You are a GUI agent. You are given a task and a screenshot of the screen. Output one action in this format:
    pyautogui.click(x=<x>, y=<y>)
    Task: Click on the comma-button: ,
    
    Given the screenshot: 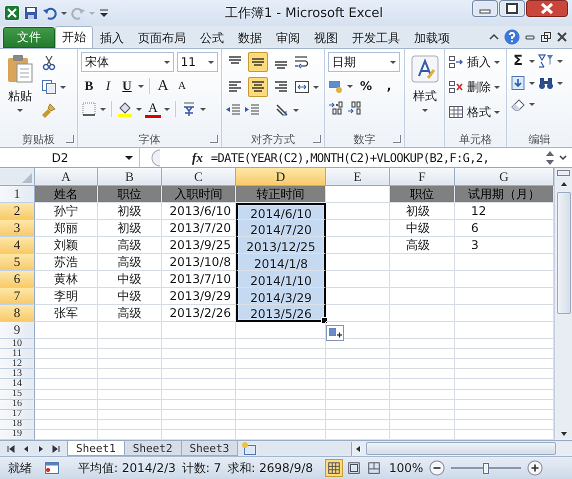 What is the action you would take?
    pyautogui.click(x=389, y=86)
    